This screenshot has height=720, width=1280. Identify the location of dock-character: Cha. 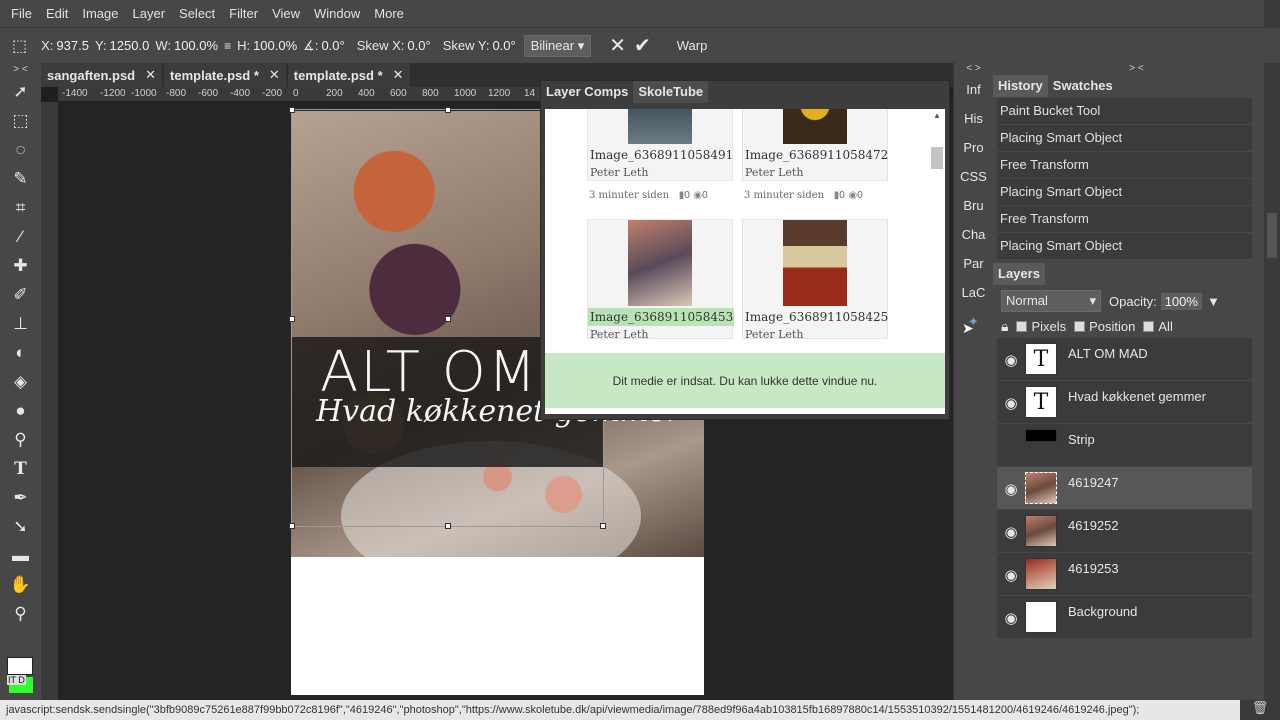
(973, 234).